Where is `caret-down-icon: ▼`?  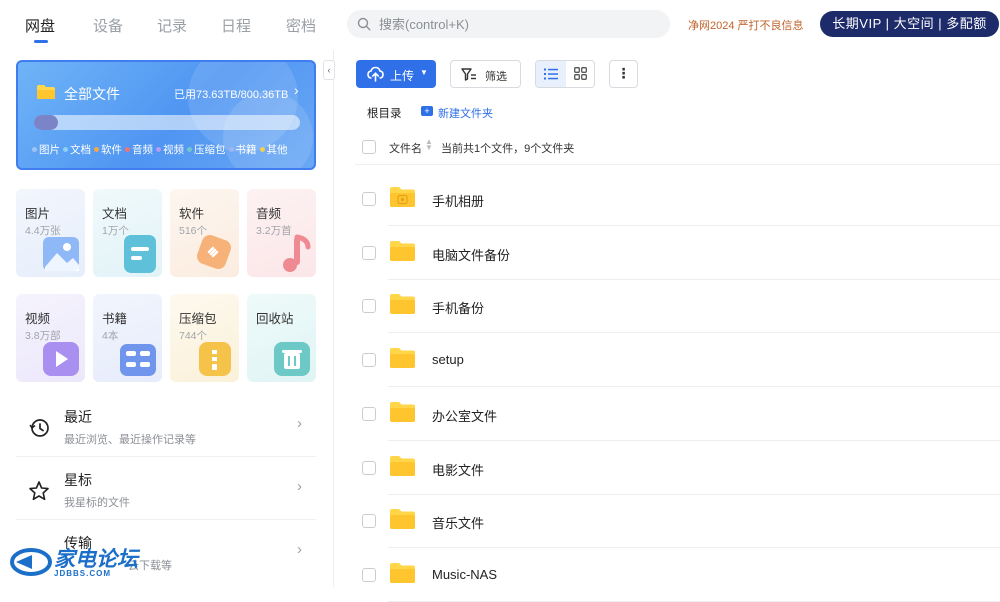
caret-down-icon: ▼ is located at coordinates (424, 72).